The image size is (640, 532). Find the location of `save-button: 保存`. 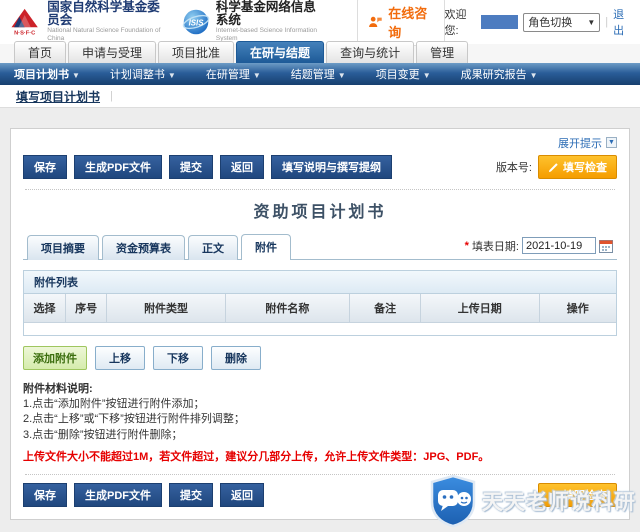

save-button: 保存 is located at coordinates (45, 167).